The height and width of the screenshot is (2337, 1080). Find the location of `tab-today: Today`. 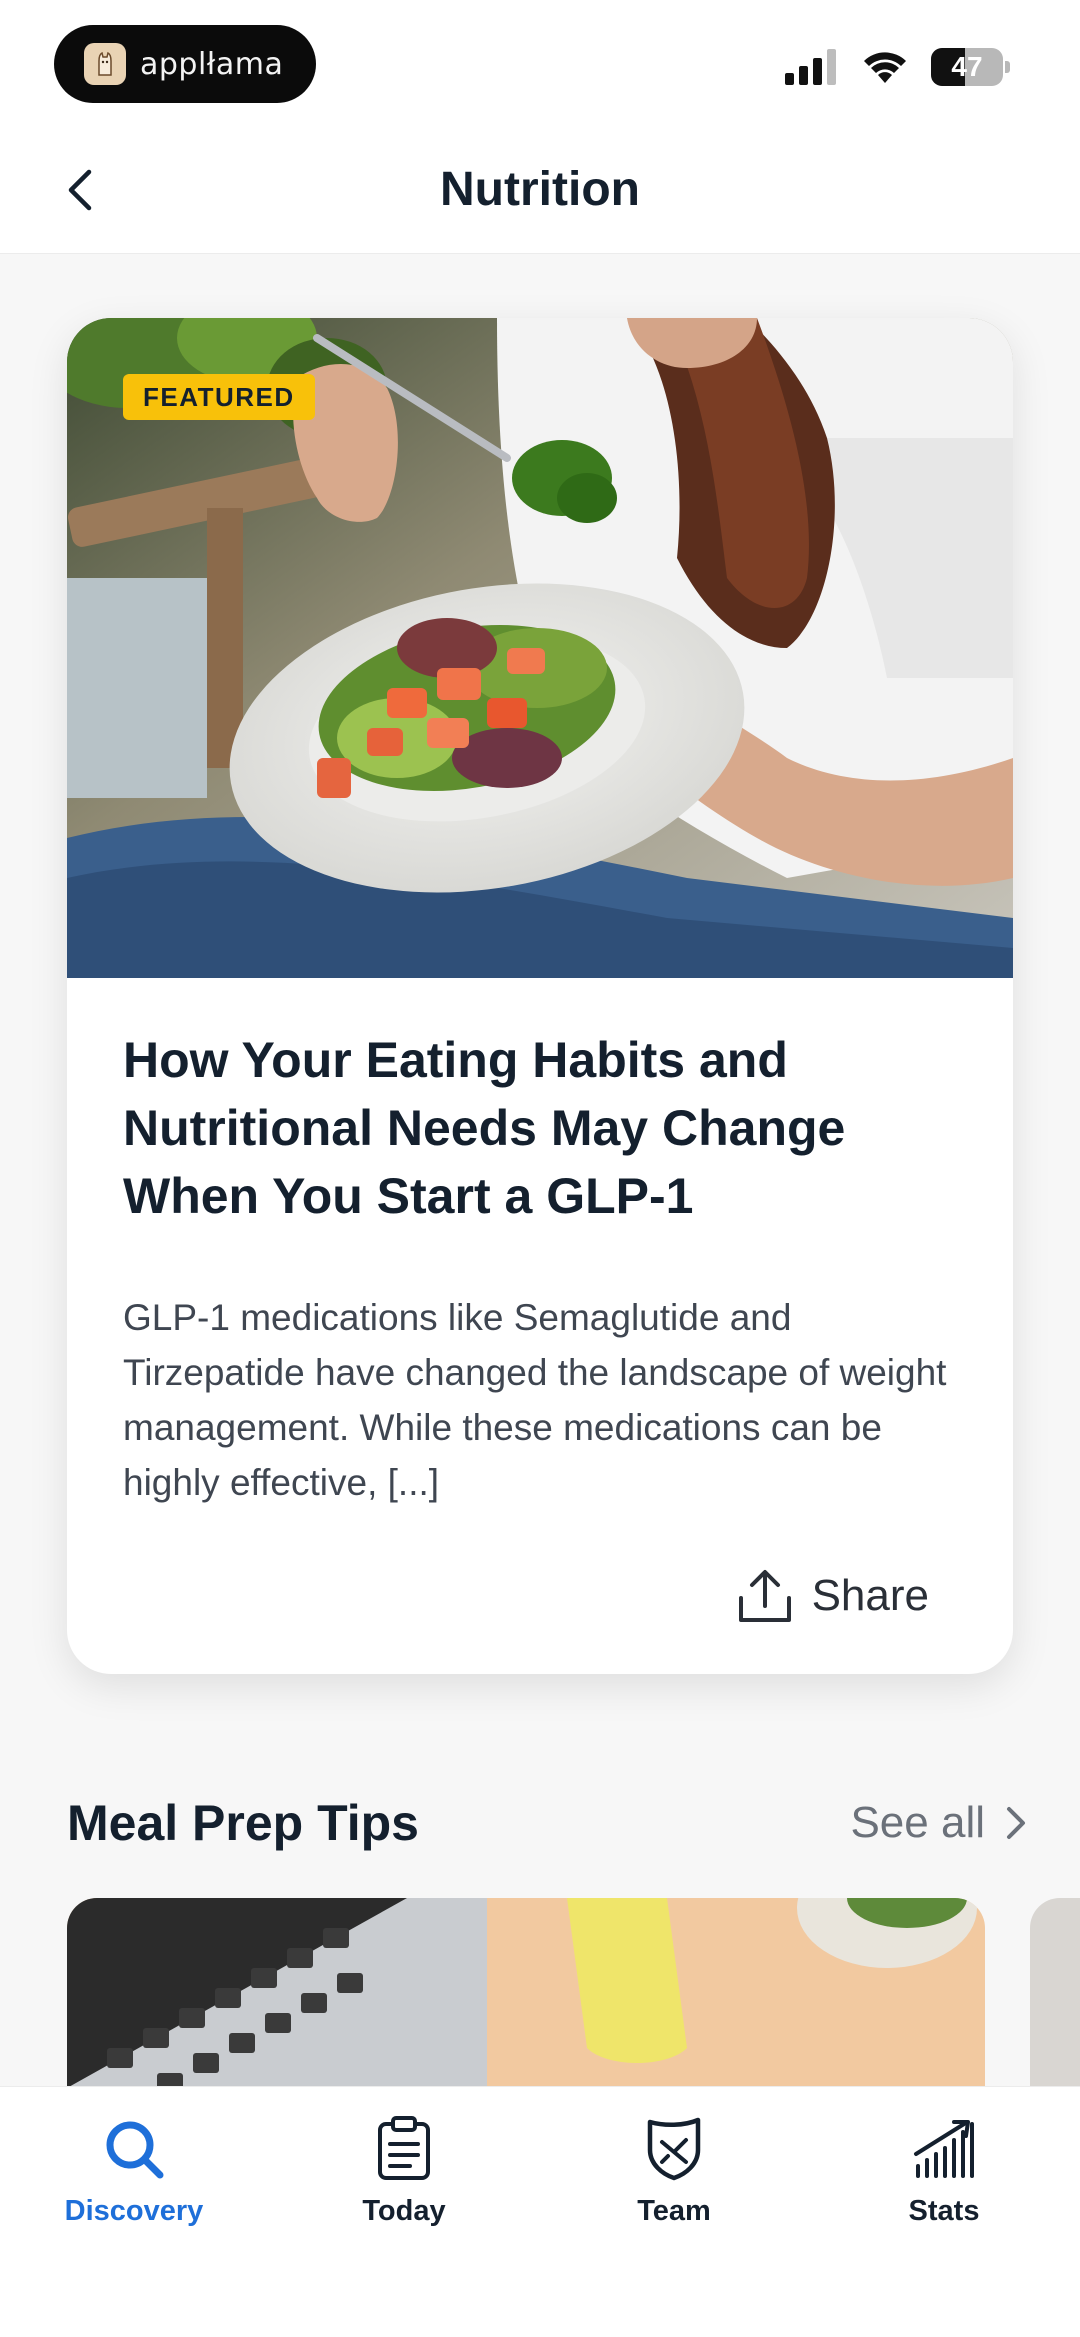

tab-today: Today is located at coordinates (404, 2170).